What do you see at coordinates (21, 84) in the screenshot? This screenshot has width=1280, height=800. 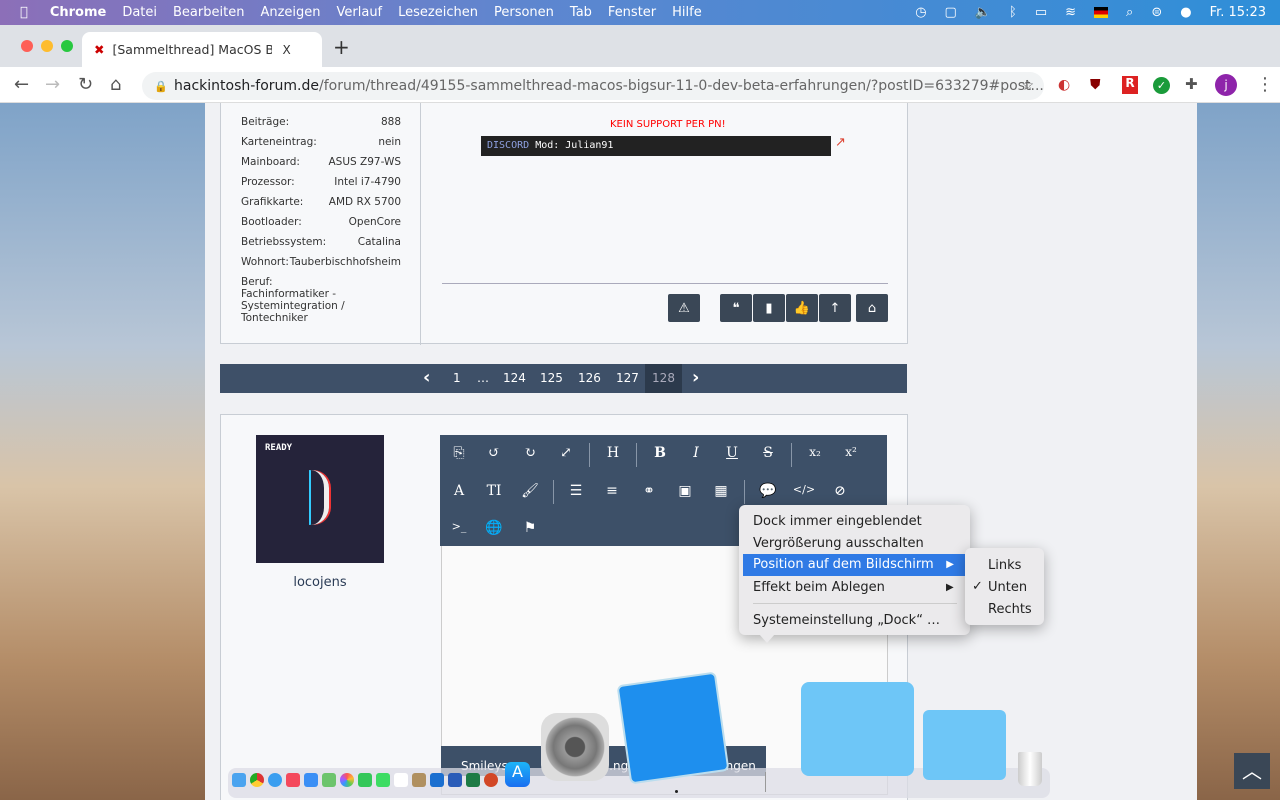 I see `back-button: ←` at bounding box center [21, 84].